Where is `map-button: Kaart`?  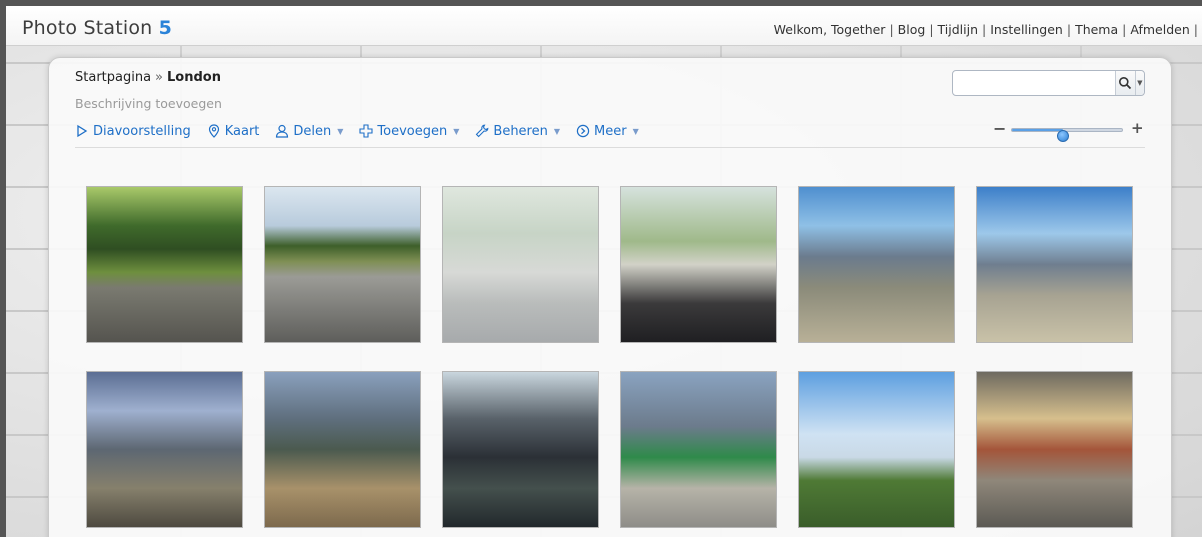
map-button: Kaart is located at coordinates (233, 131).